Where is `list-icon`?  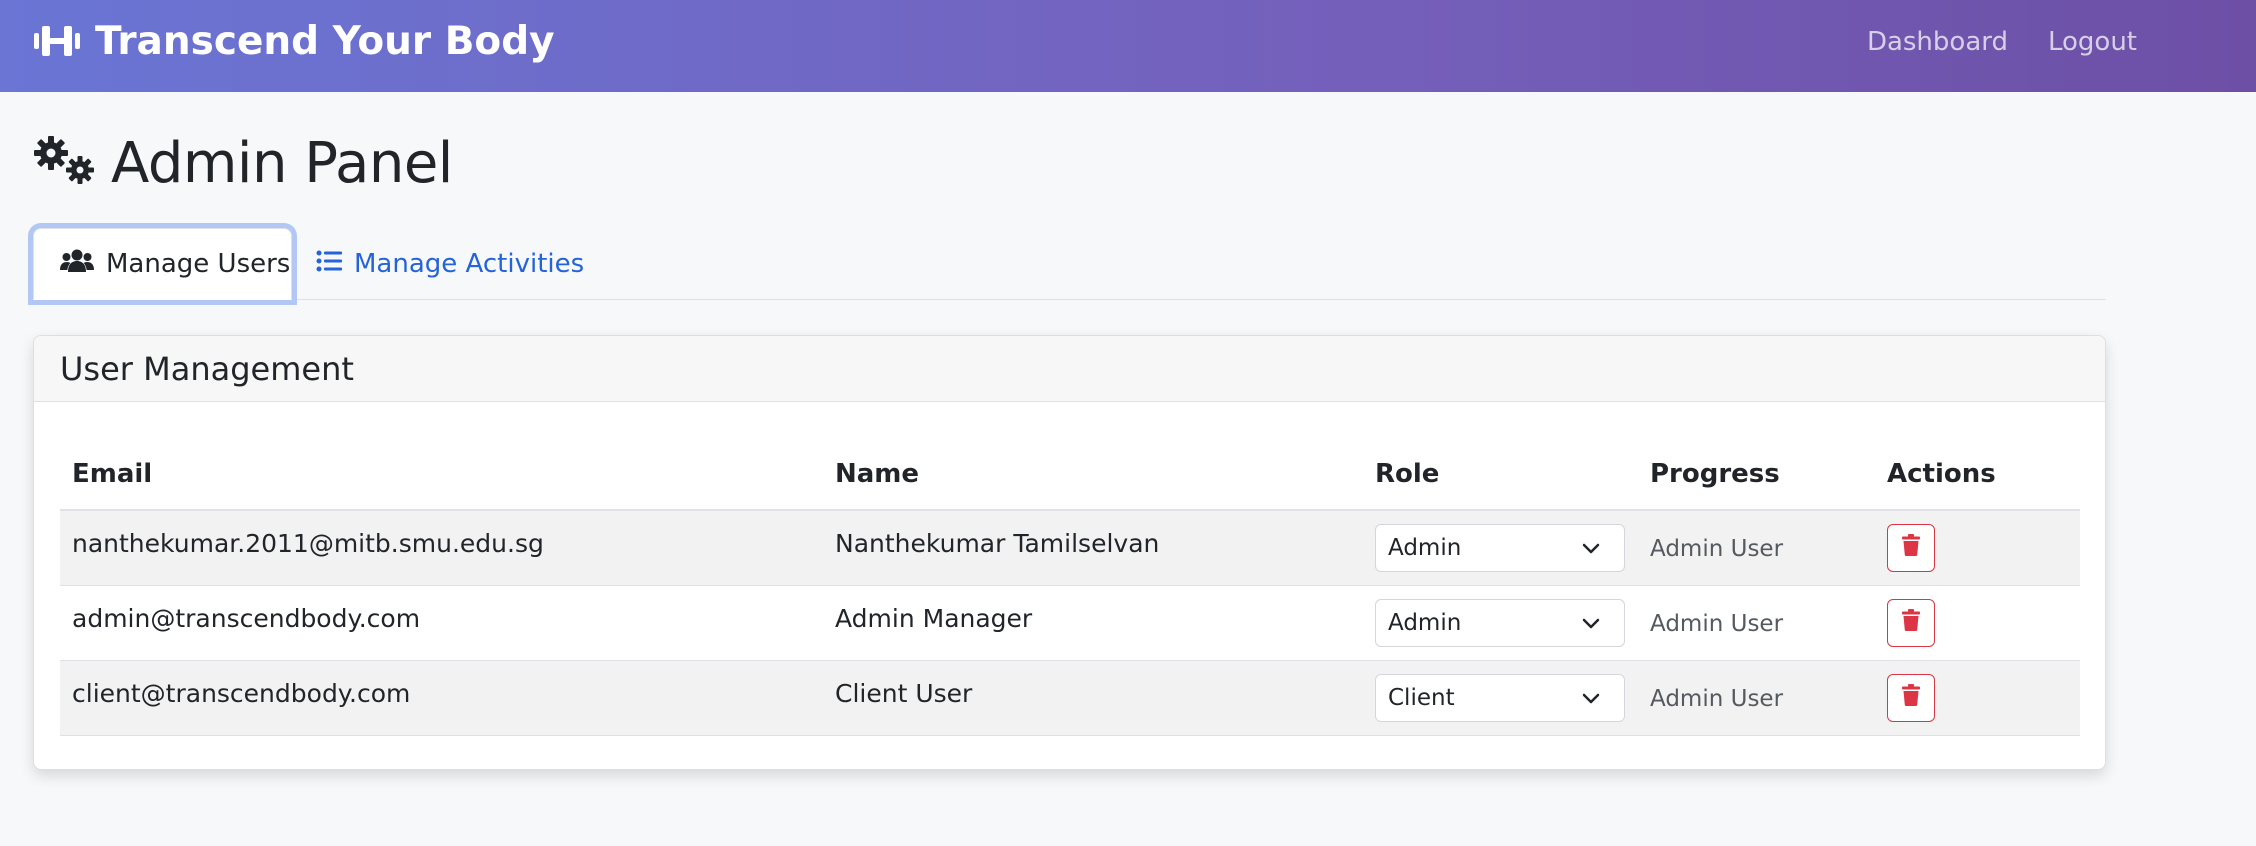 list-icon is located at coordinates (329, 264).